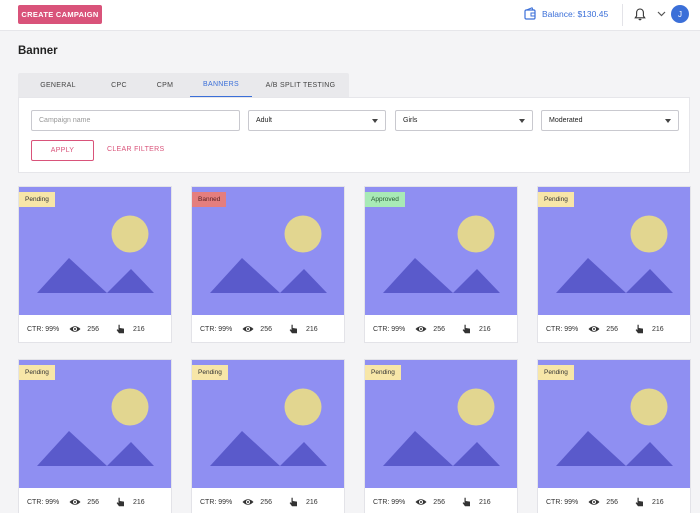 The width and height of the screenshot is (700, 513). What do you see at coordinates (65, 120) in the screenshot?
I see `campaign-name-placeholder: Campaign name` at bounding box center [65, 120].